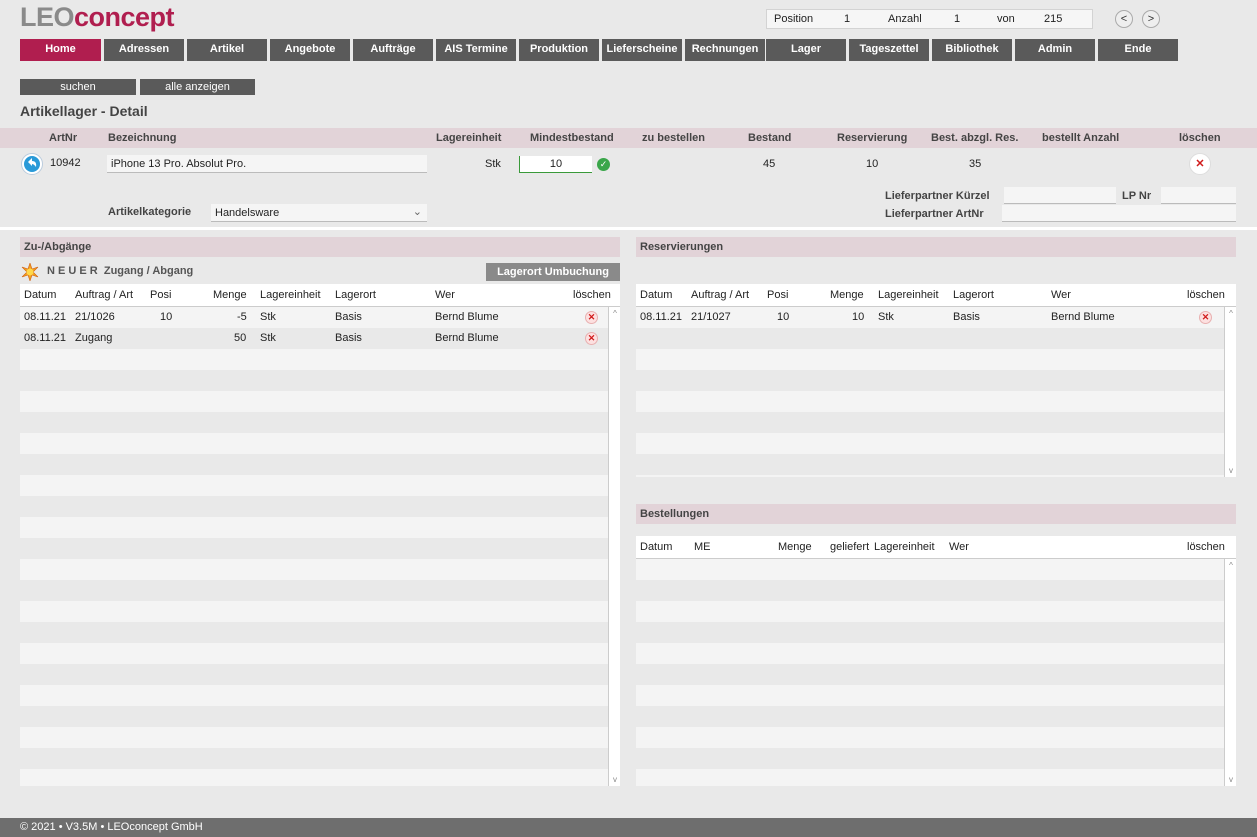 This screenshot has height=837, width=1257. Describe the element at coordinates (794, 19) in the screenshot. I see `position-label: Position` at that location.